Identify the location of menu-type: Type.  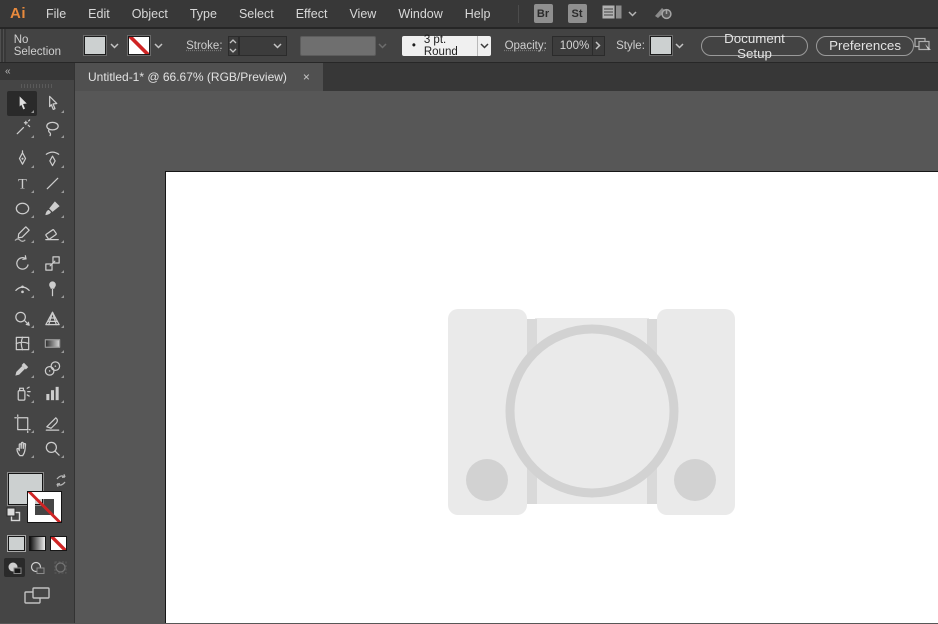
(203, 13).